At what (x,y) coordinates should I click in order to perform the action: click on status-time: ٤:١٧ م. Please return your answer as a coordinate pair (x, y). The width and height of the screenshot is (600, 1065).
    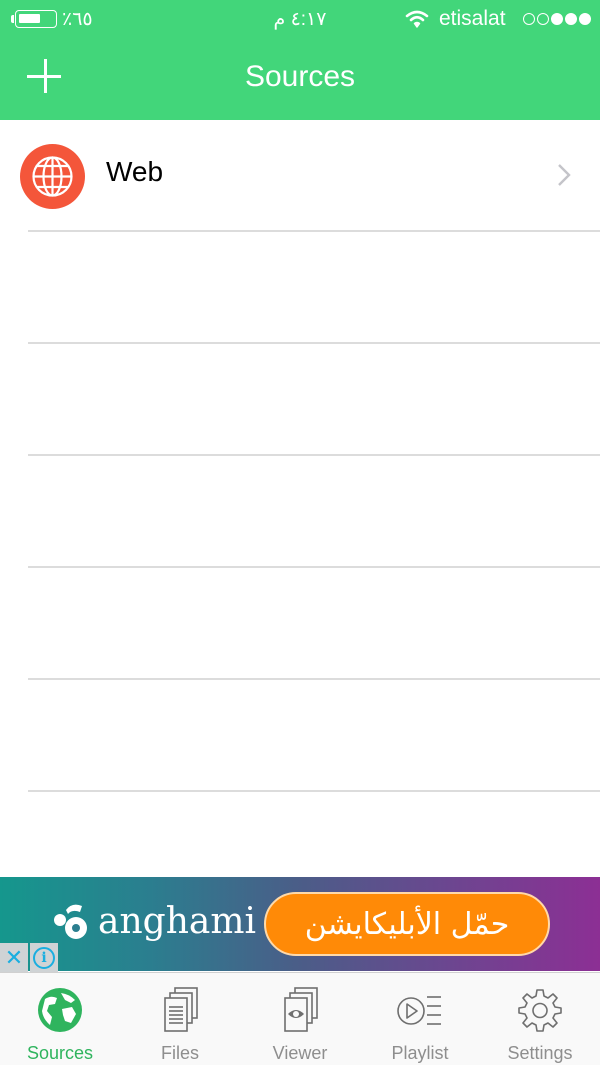
    Looking at the image, I should click on (300, 19).